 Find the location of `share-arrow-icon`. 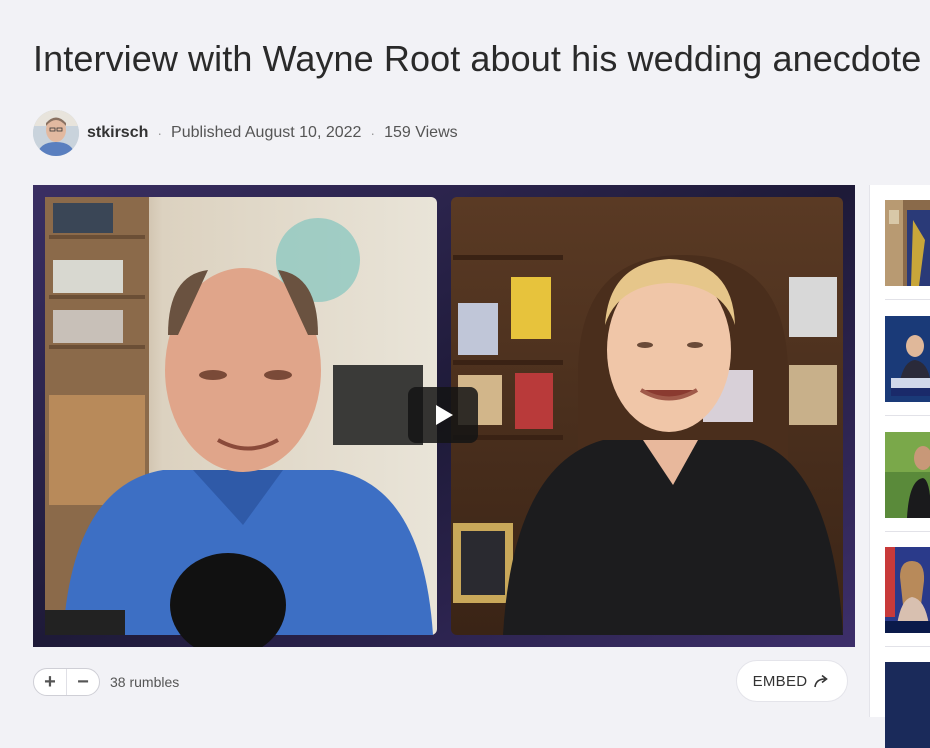

share-arrow-icon is located at coordinates (821, 681).